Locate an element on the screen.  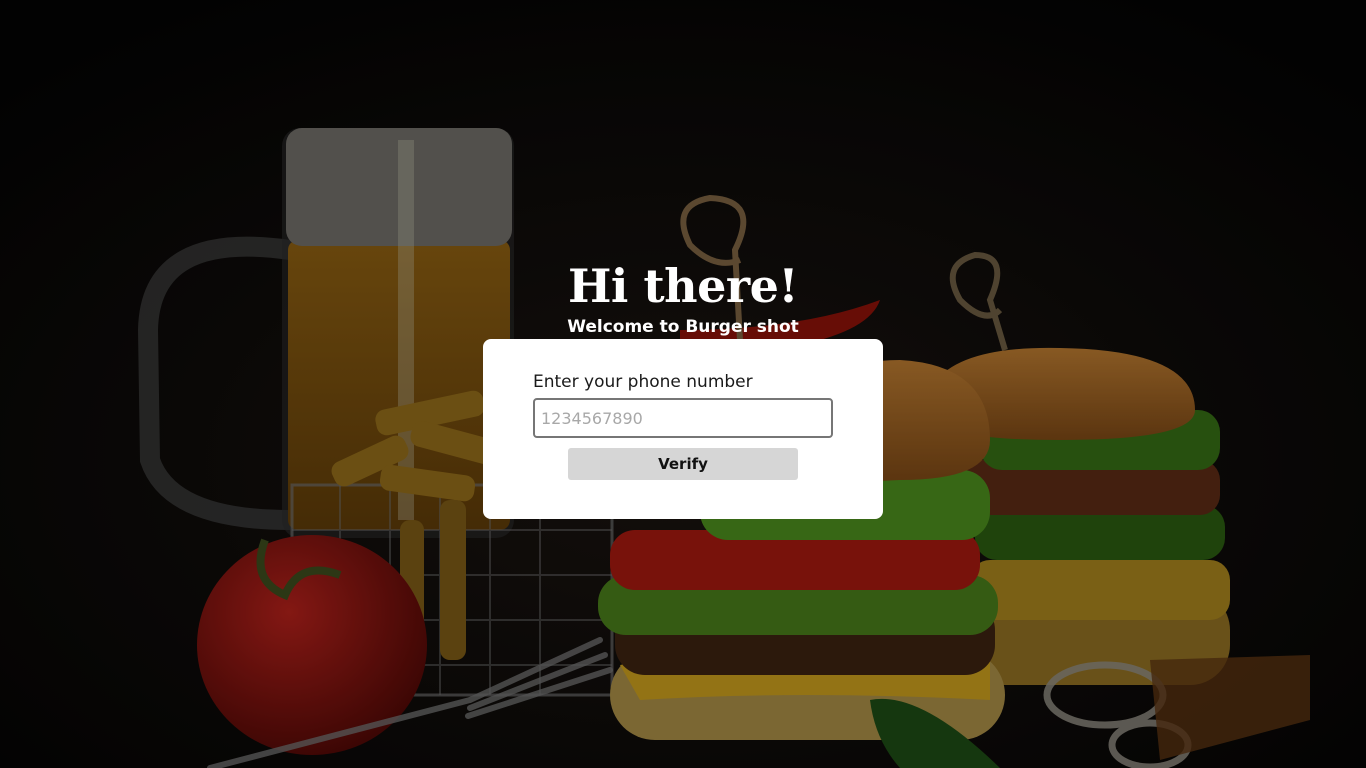
page-title: Hi there! is located at coordinates (683, 286).